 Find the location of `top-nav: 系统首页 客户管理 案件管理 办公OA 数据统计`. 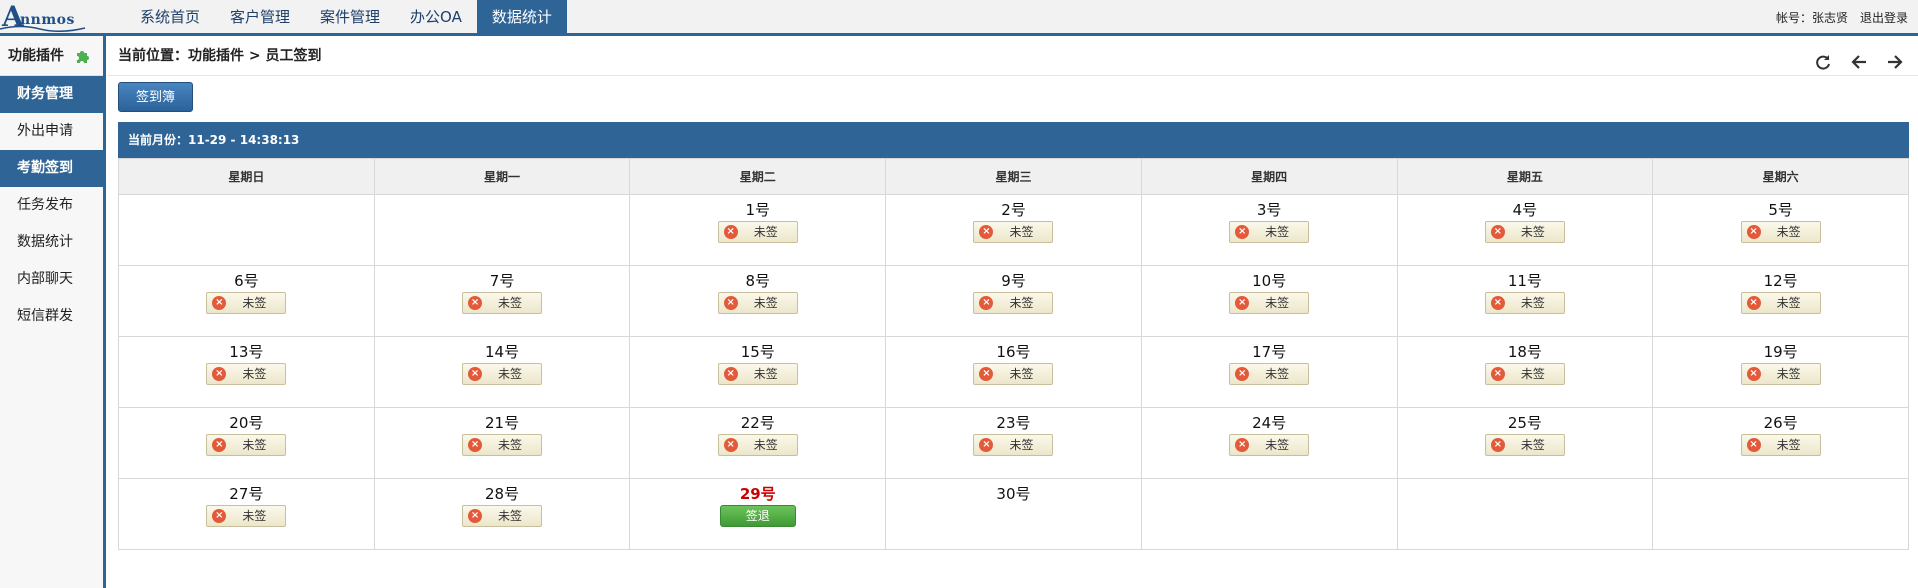

top-nav: 系统首页 客户管理 案件管理 办公OA 数据统计 is located at coordinates (346, 16).